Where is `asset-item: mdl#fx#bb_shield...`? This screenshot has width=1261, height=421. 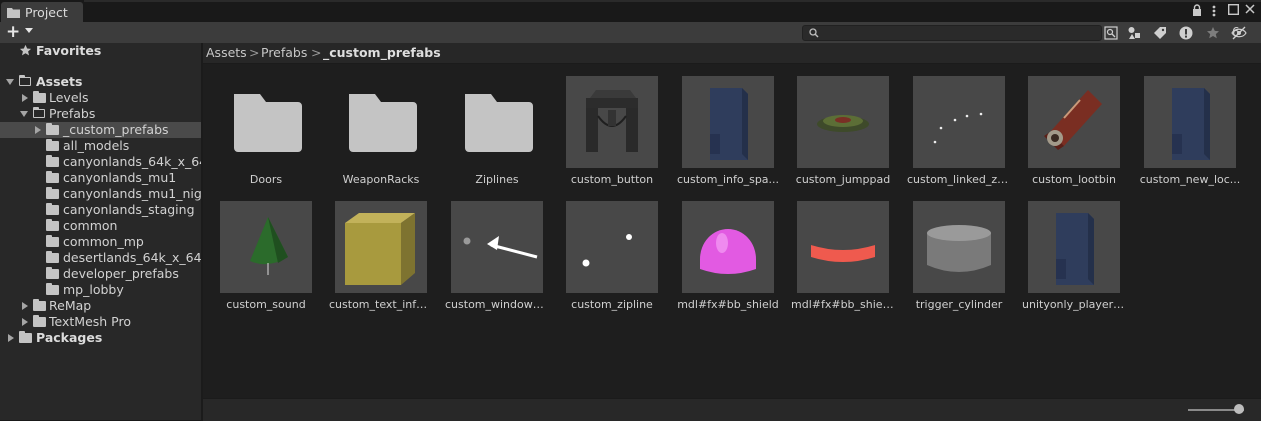
asset-item: mdl#fx#bb_shield... is located at coordinates (843, 261).